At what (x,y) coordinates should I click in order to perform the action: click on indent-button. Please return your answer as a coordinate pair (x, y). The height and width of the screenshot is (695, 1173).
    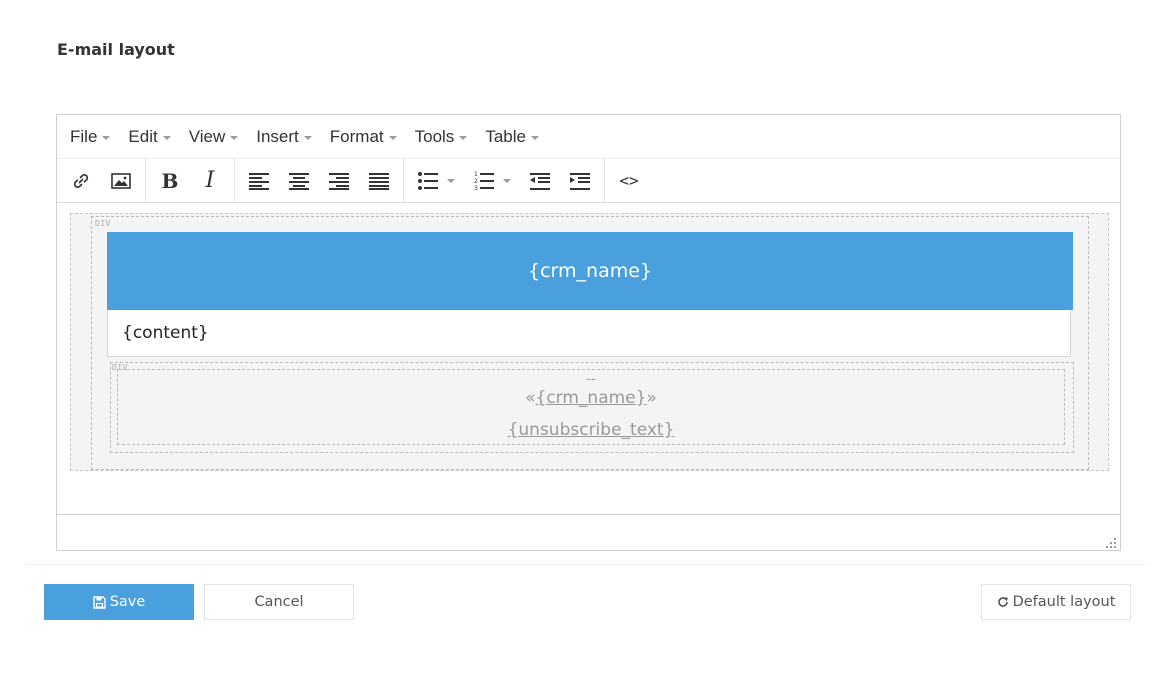
    Looking at the image, I should click on (580, 181).